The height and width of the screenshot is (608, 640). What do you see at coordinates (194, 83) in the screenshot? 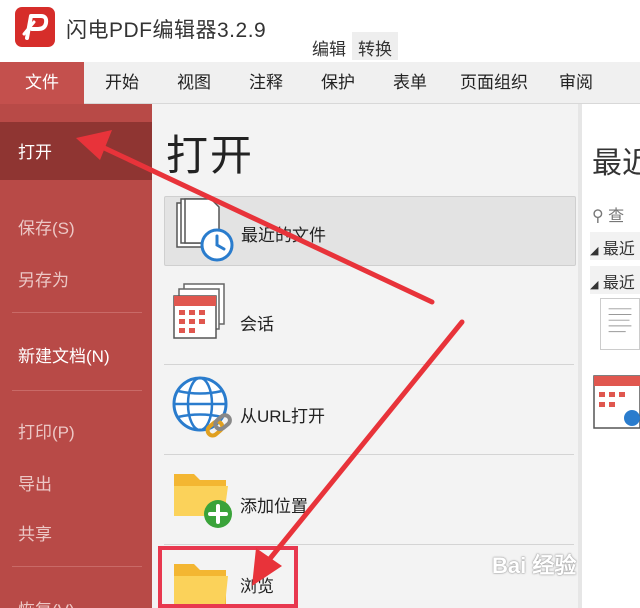
I see `menu-view: 视图` at bounding box center [194, 83].